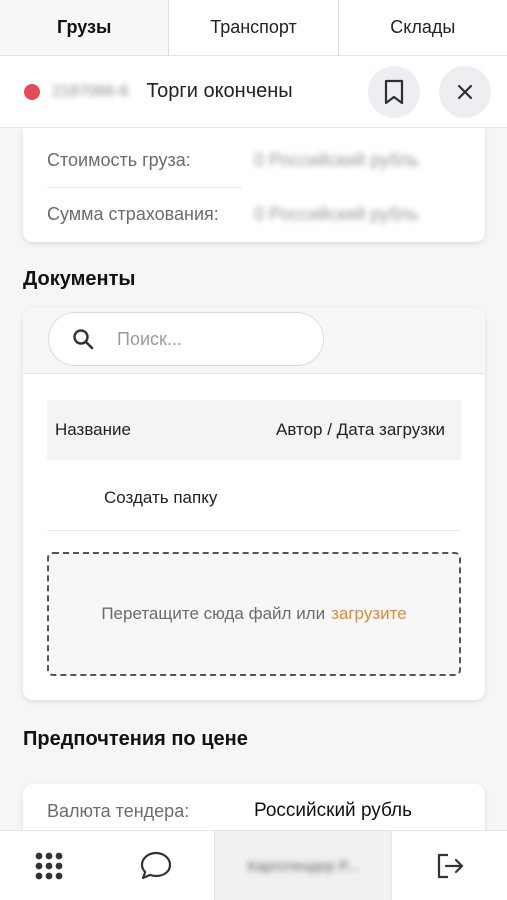  I want to click on search-icon, so click(83, 339).